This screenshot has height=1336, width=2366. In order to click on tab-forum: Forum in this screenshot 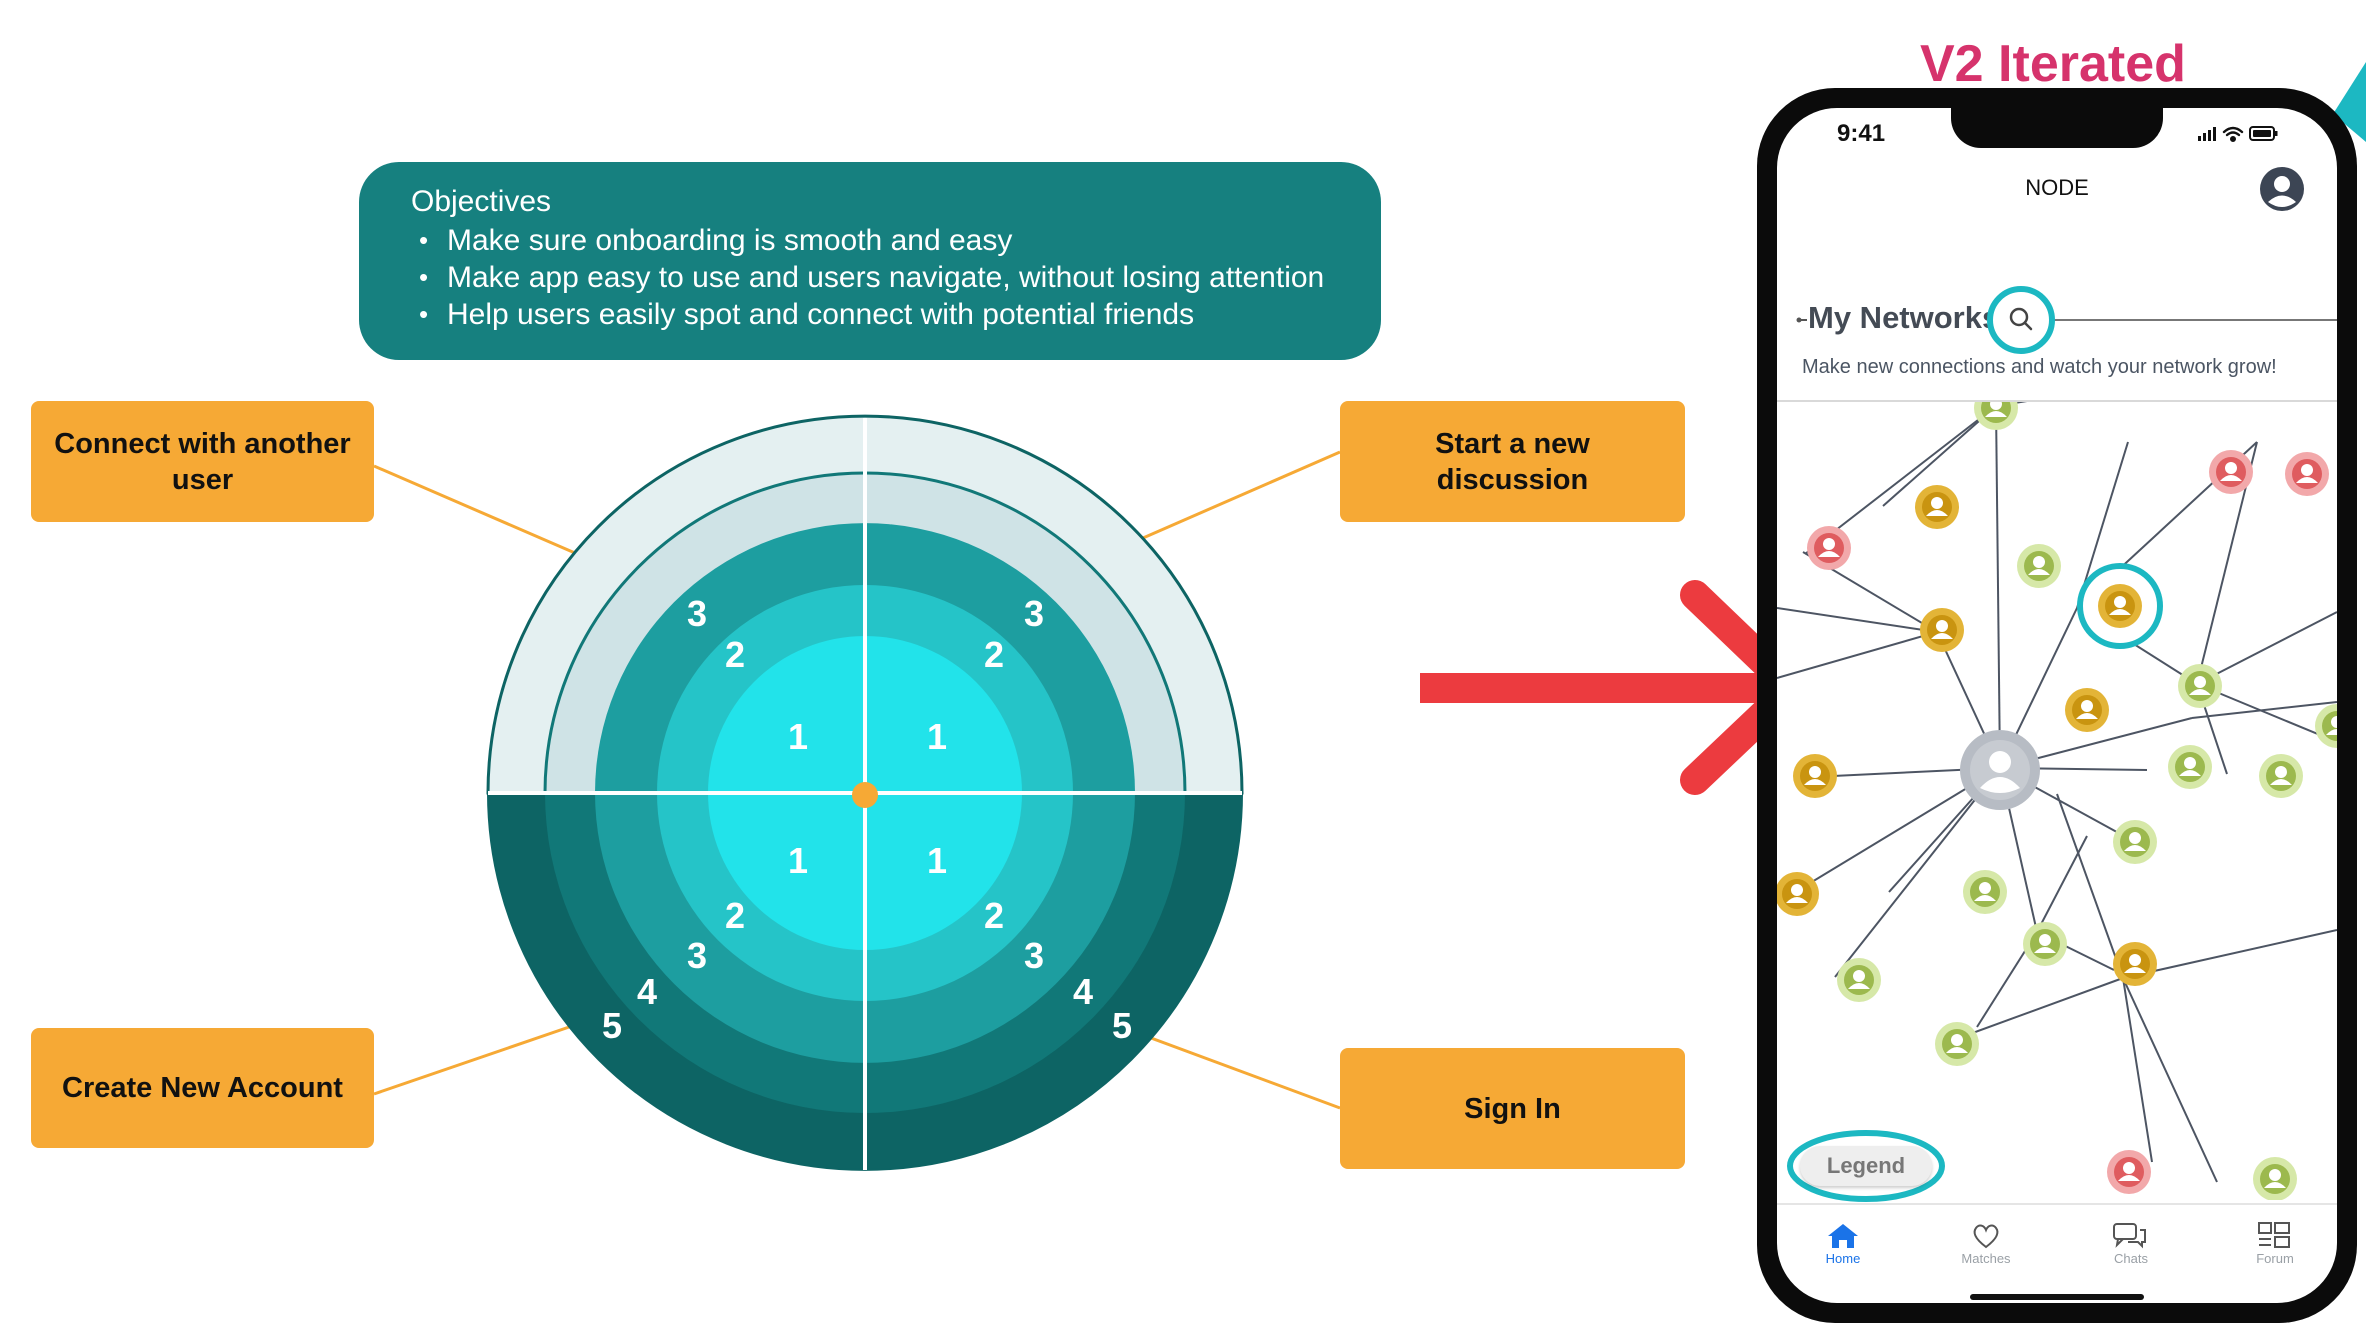, I will do `click(2275, 1258)`.